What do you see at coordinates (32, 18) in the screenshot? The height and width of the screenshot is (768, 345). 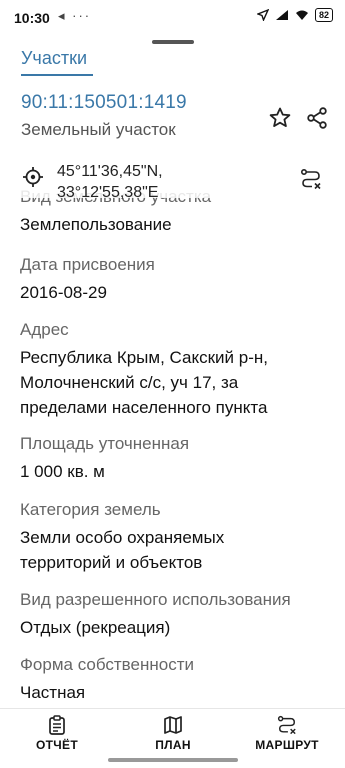 I see `status-time: 10:30` at bounding box center [32, 18].